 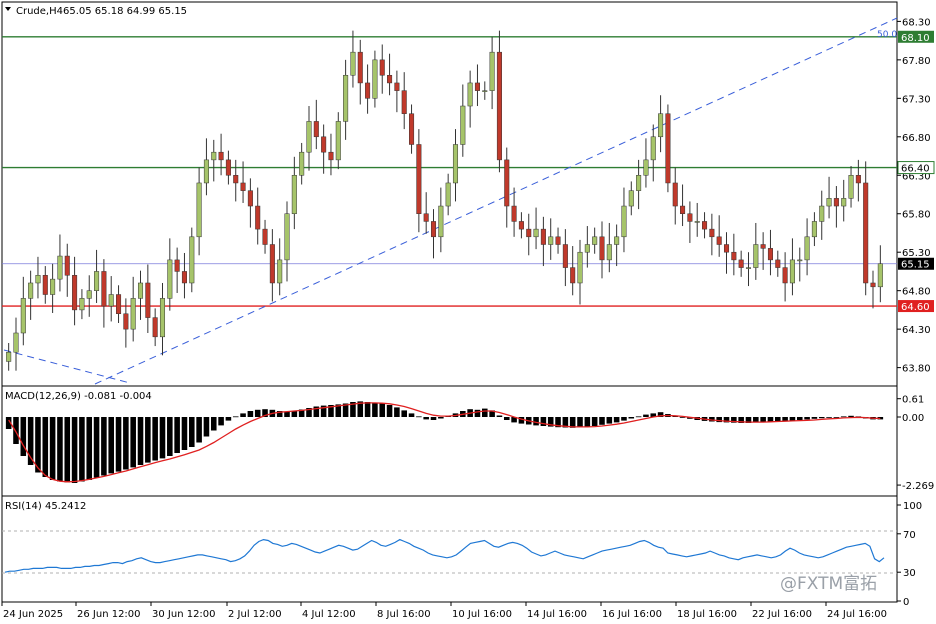 I want to click on level-tag-label: 64.60, so click(x=915, y=307).